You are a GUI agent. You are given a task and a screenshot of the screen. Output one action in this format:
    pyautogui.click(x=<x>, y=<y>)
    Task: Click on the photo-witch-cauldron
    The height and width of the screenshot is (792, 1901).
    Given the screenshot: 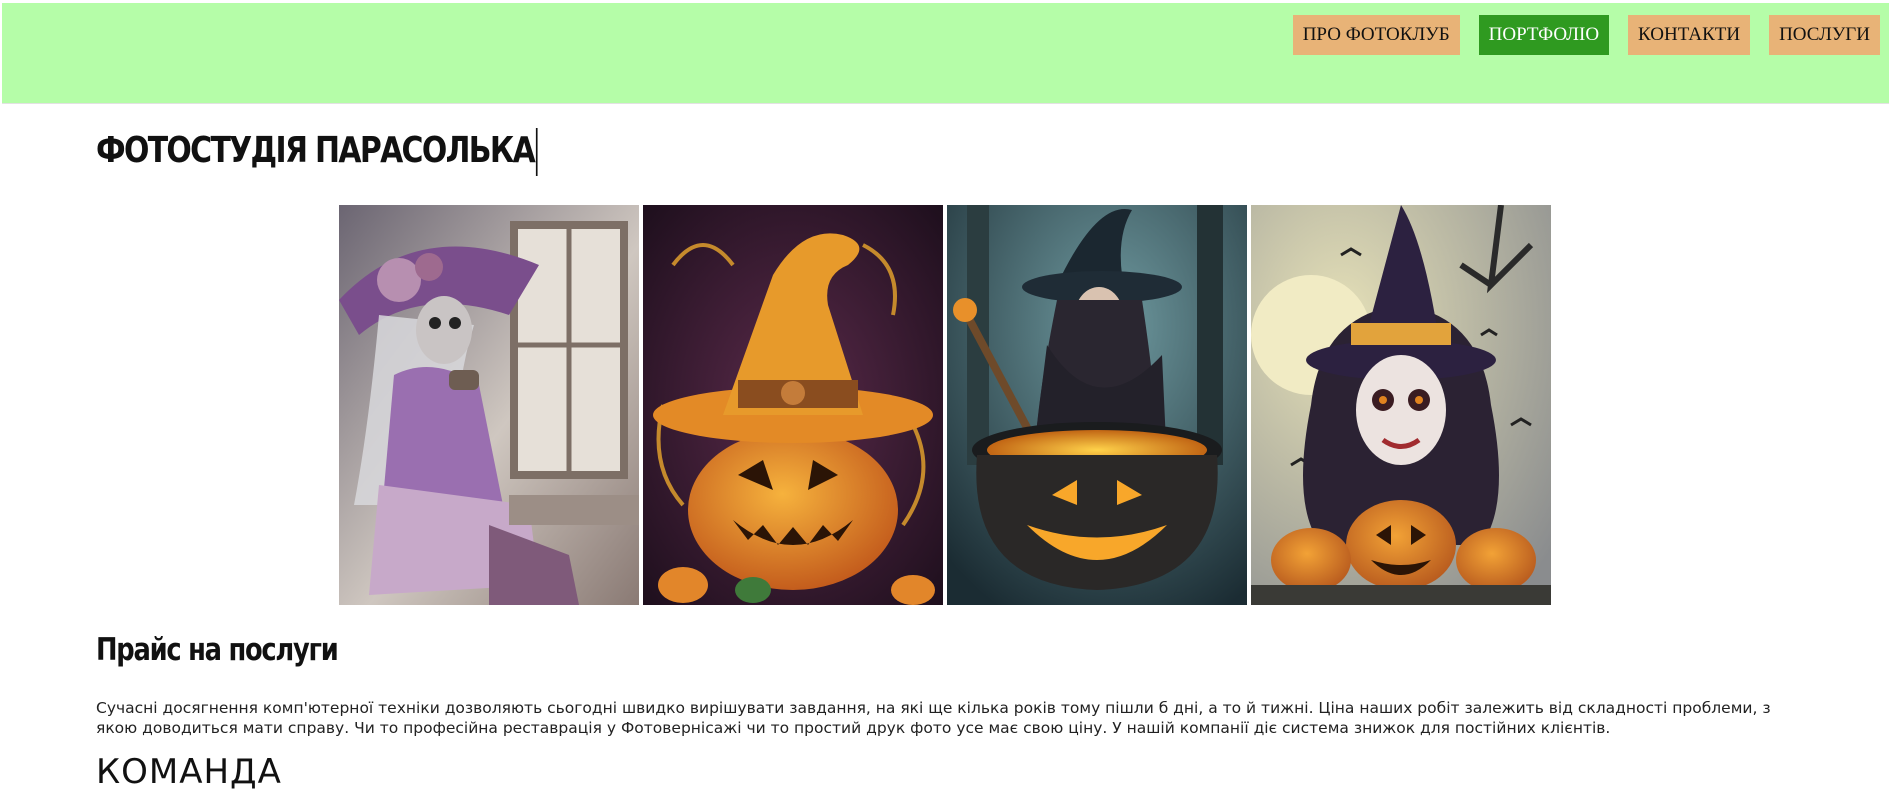 What is the action you would take?
    pyautogui.click(x=1097, y=405)
    